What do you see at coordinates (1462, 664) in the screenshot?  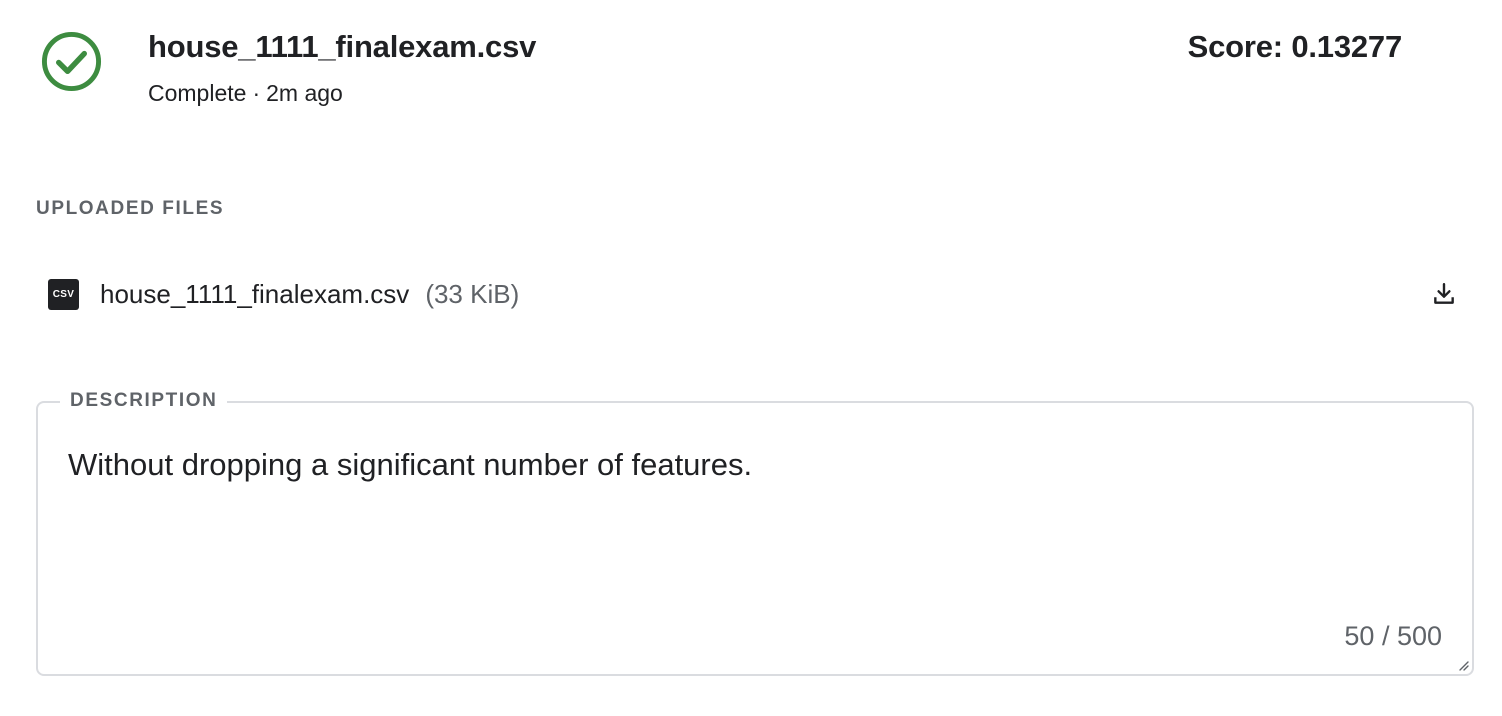 I see `resize-handle-icon` at bounding box center [1462, 664].